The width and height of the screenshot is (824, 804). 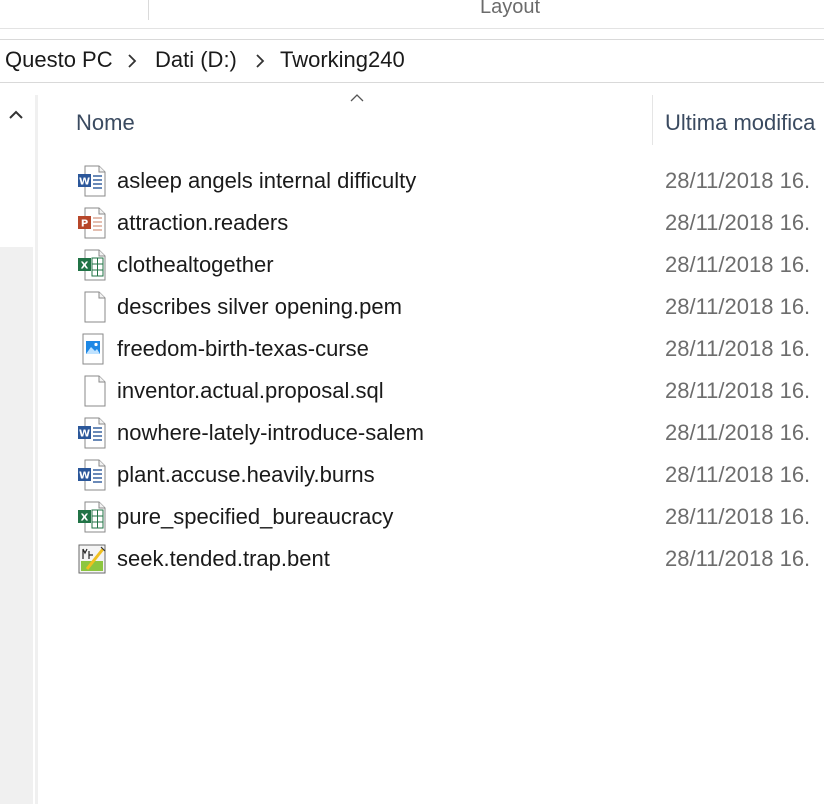 I want to click on file-row: seek.tended.trap.bent 28/11/2018 16., so click(x=442, y=559).